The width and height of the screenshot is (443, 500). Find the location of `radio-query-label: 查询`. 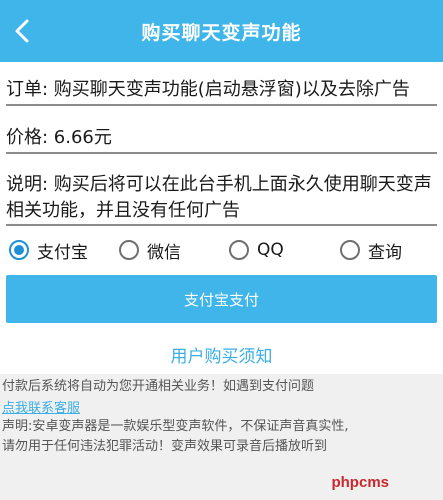

radio-query-label: 查询 is located at coordinates (385, 252).